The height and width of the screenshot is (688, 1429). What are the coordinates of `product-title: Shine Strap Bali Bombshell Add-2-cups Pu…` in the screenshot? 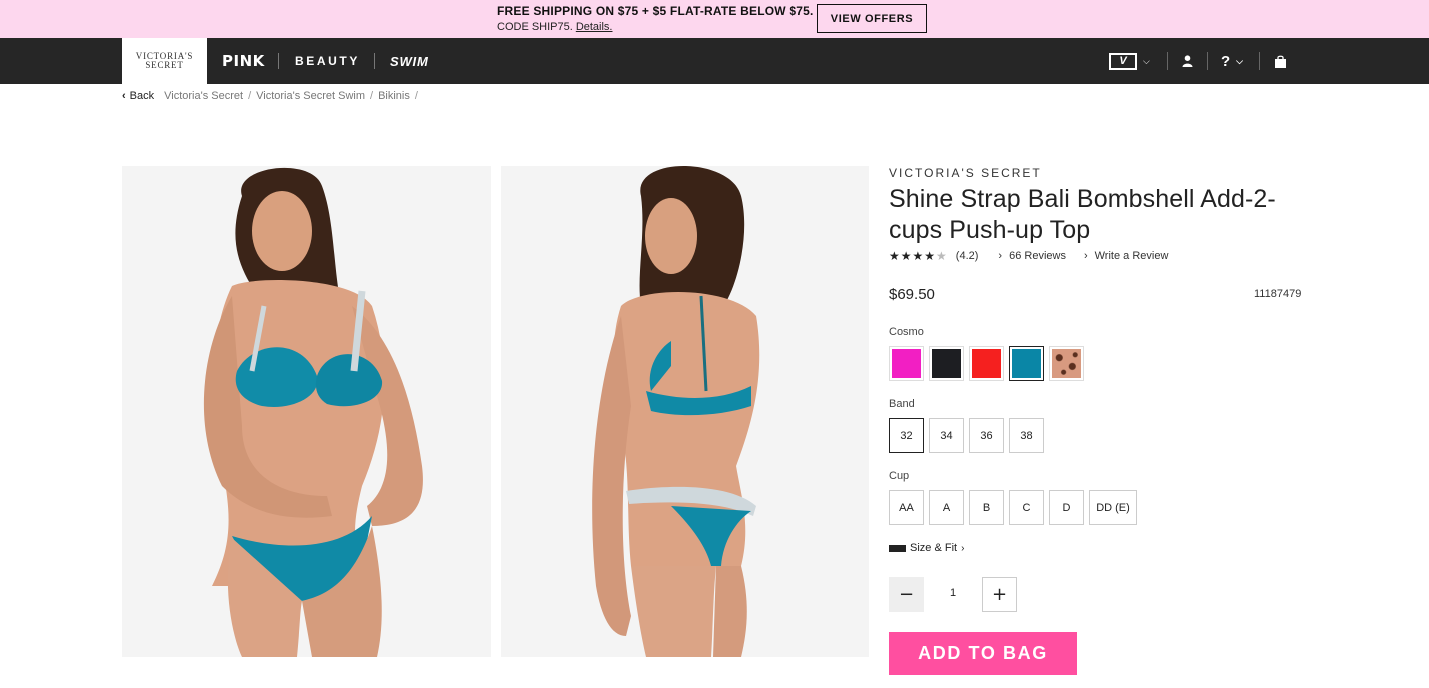 It's located at (1082, 214).